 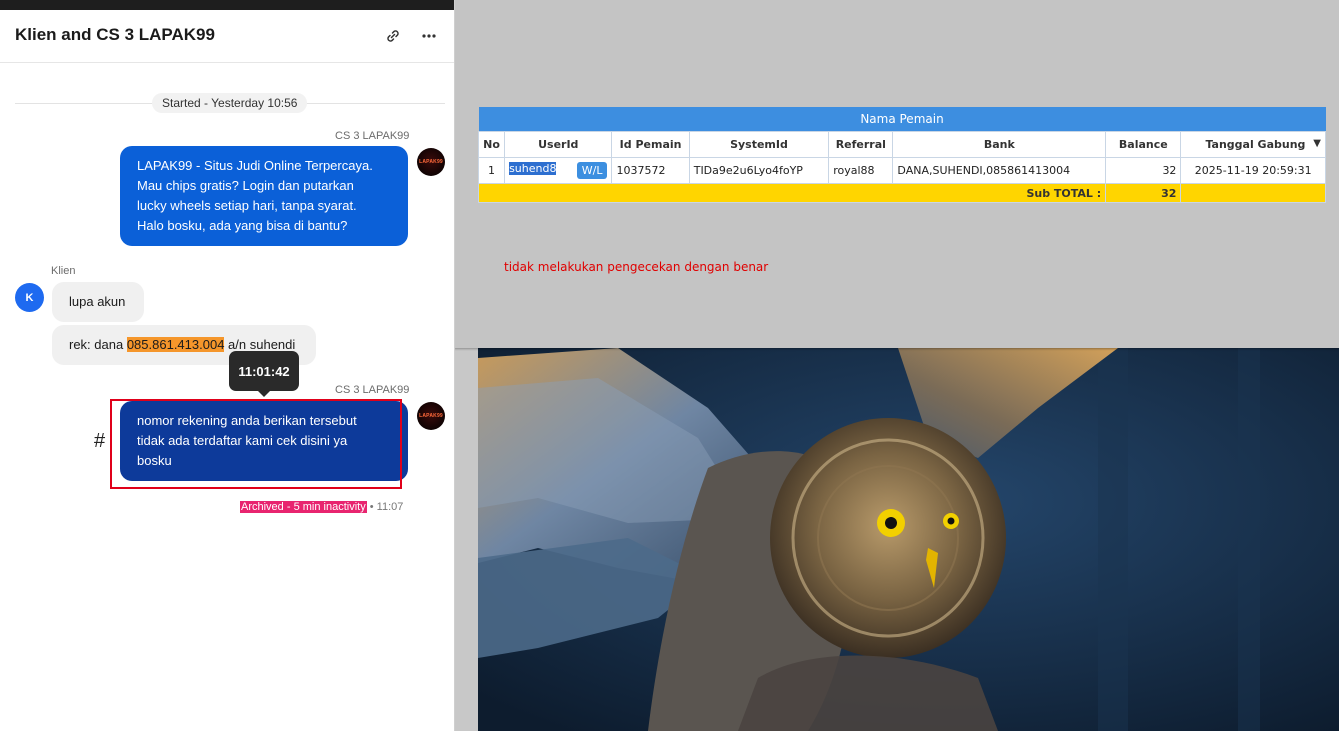 What do you see at coordinates (592, 170) in the screenshot?
I see `wl-button: W/L` at bounding box center [592, 170].